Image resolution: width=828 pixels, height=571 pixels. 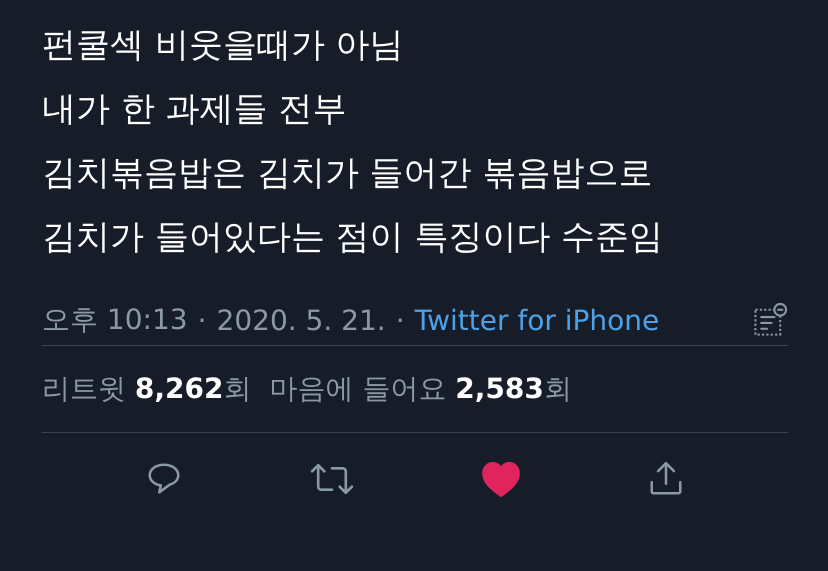 I want to click on tweet-text: 내가 한 과제들 전부, so click(x=195, y=109).